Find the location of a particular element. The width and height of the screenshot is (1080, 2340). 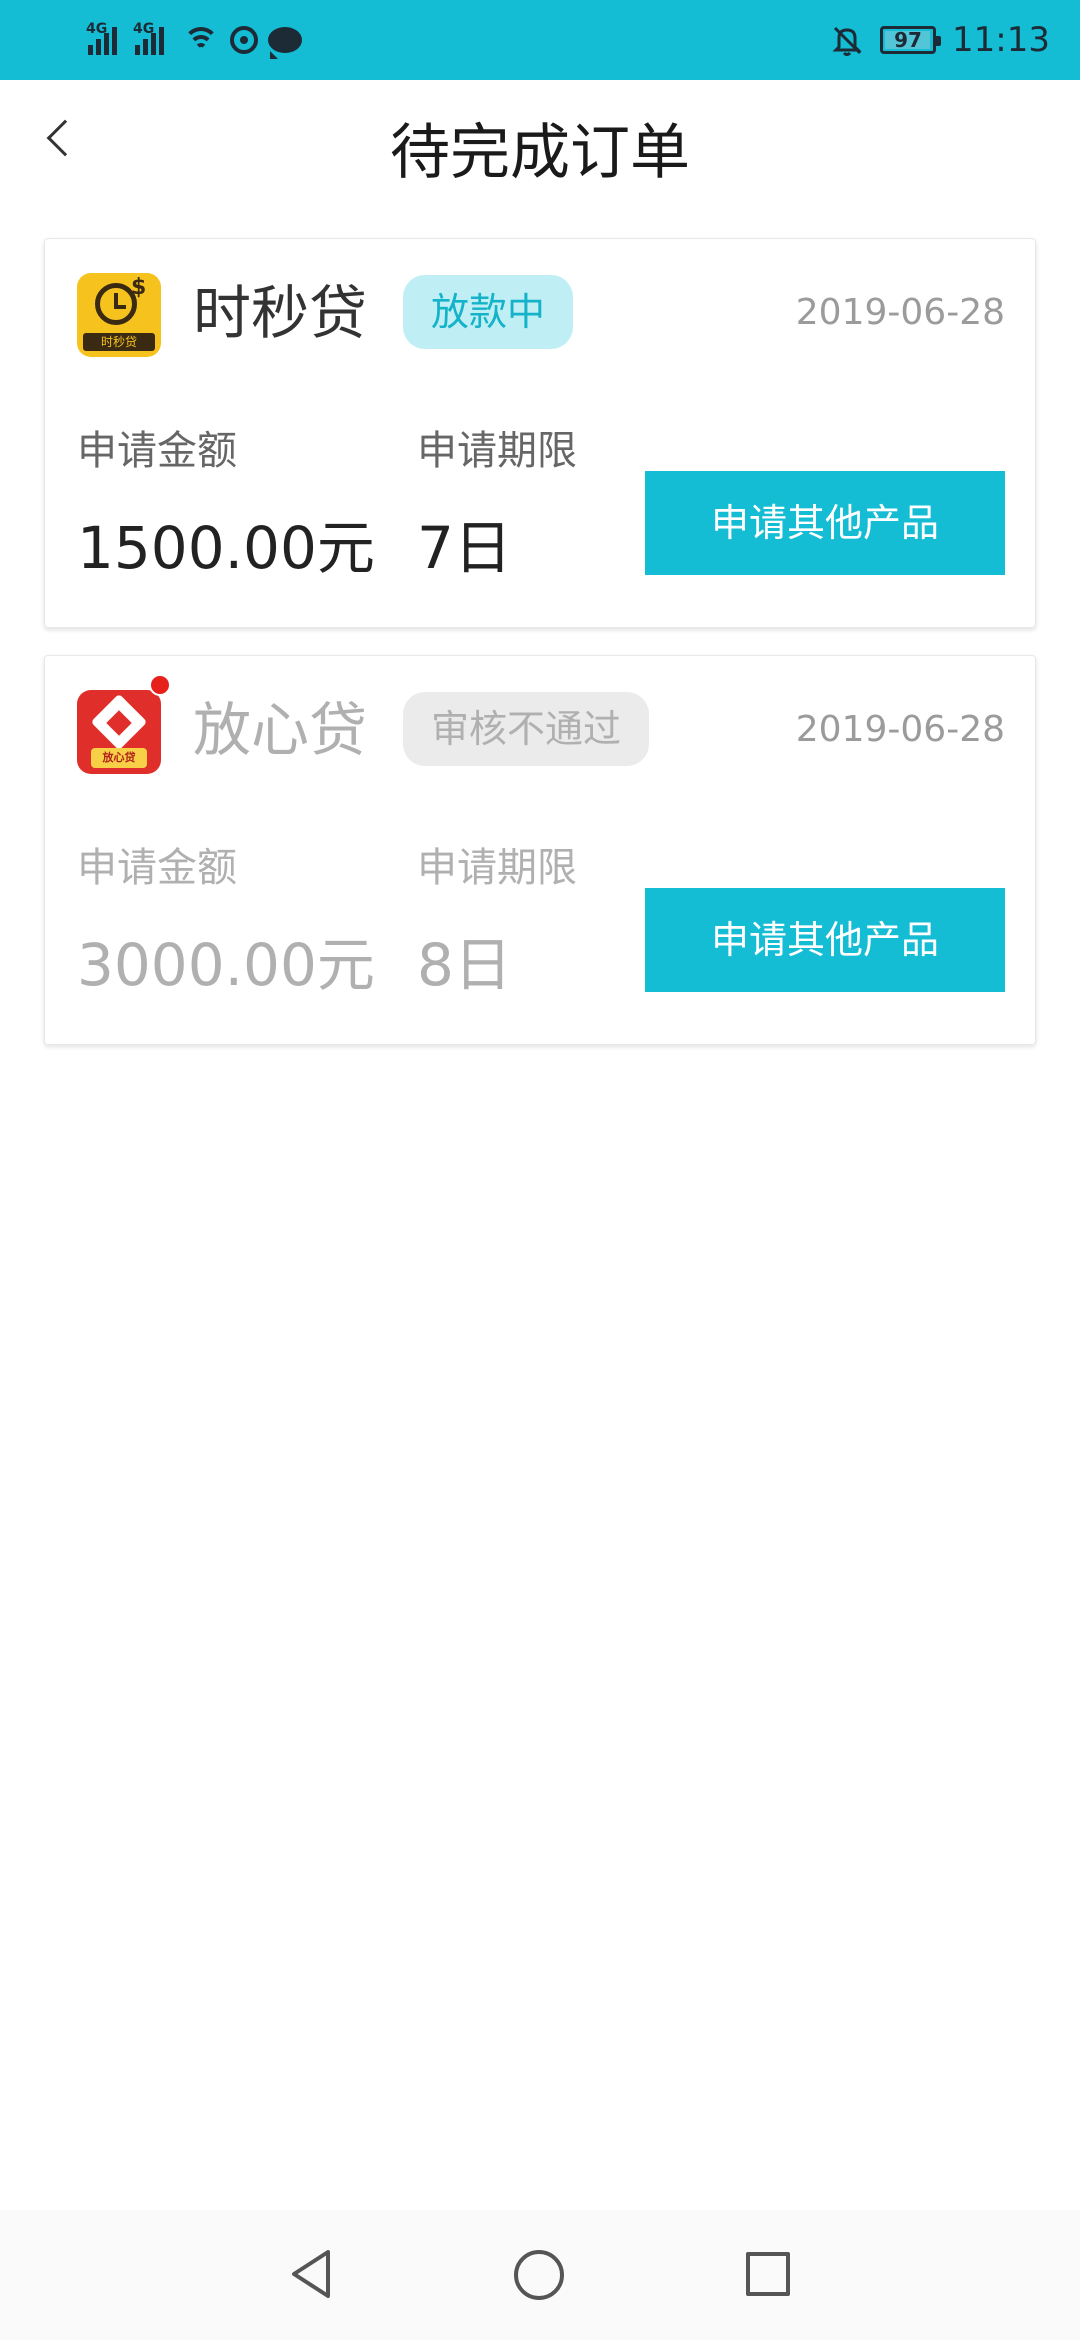

battery-icon: 97 is located at coordinates (911, 40).